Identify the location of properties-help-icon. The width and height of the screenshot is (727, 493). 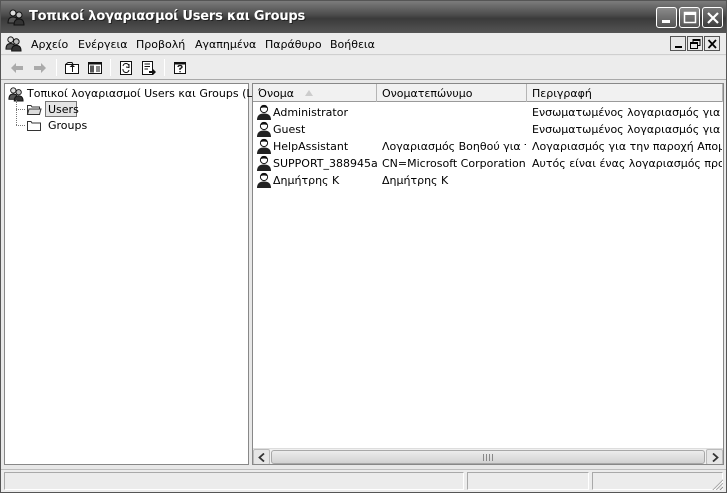
(180, 68).